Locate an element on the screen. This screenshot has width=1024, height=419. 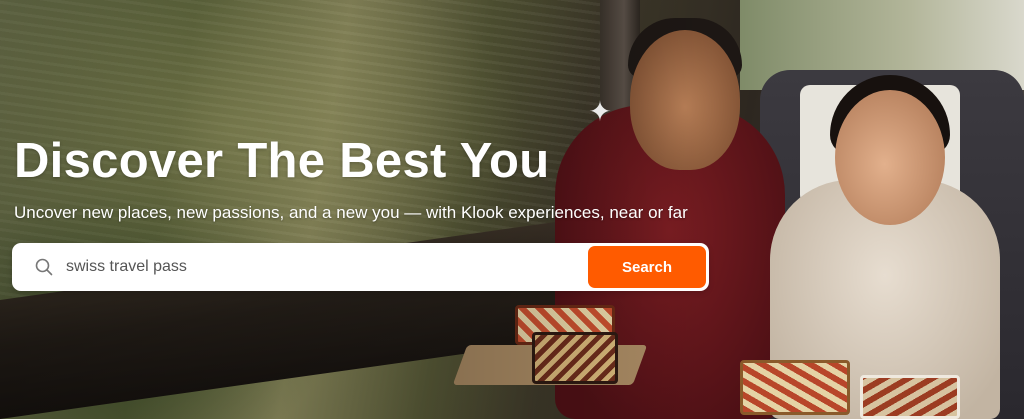
search-bar: Search is located at coordinates (360, 267).